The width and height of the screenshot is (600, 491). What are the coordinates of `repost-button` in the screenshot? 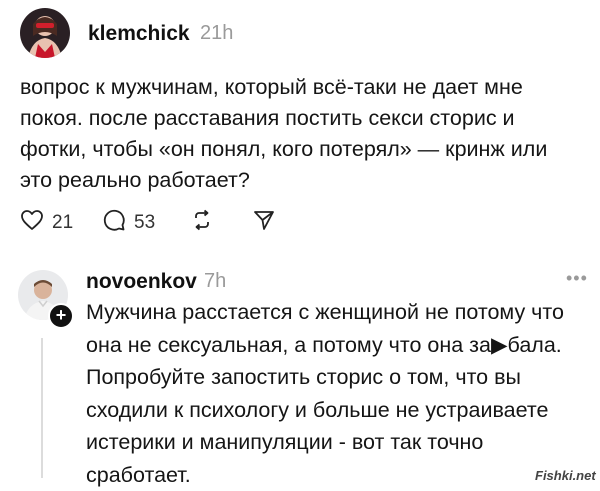 It's located at (202, 222).